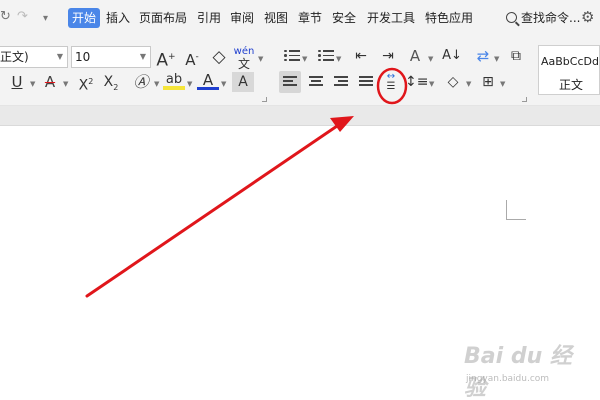 This screenshot has height=400, width=600. Describe the element at coordinates (508, 379) in the screenshot. I see `watermark-url: jingyan.baidu.com` at that location.